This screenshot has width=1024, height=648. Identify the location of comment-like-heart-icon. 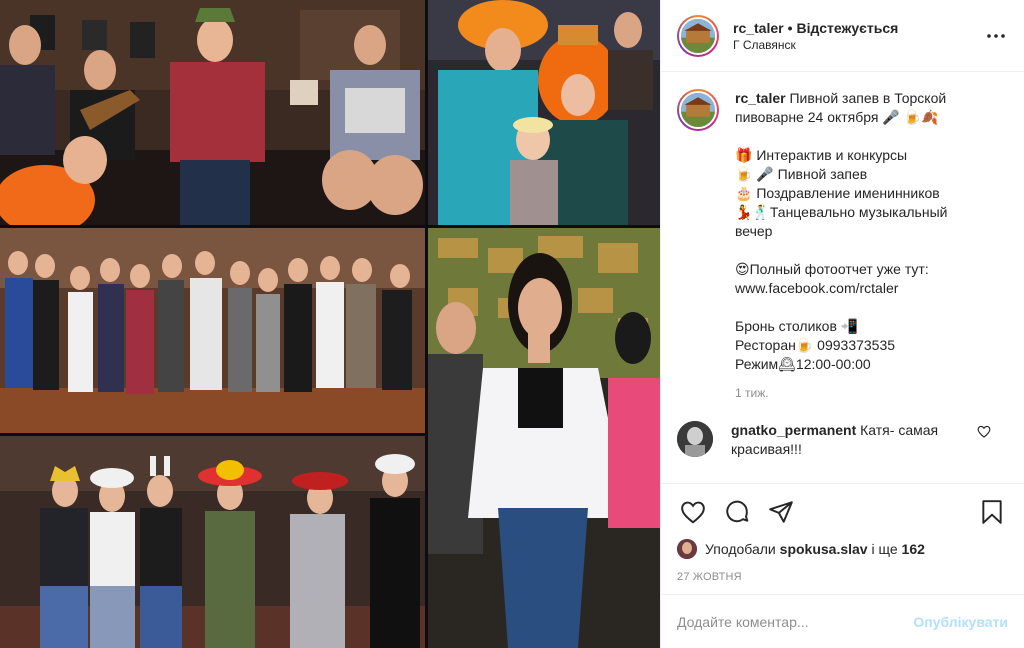
(984, 442).